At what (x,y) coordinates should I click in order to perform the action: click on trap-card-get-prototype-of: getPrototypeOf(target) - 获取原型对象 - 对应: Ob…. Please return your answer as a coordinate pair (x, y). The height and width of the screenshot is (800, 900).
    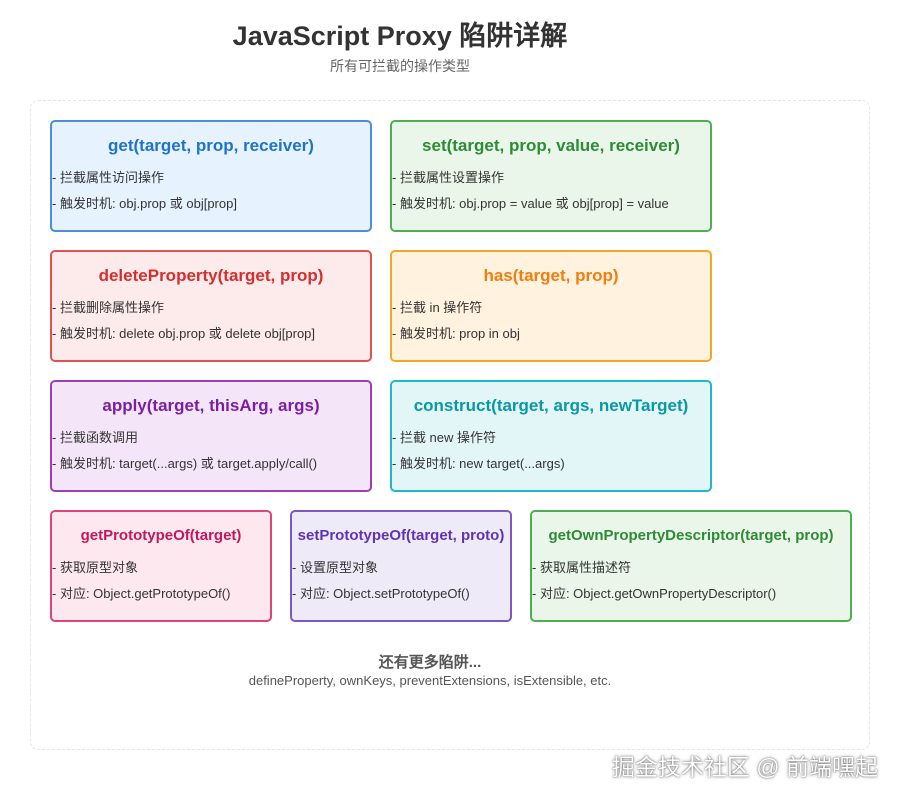
    Looking at the image, I should click on (161, 566).